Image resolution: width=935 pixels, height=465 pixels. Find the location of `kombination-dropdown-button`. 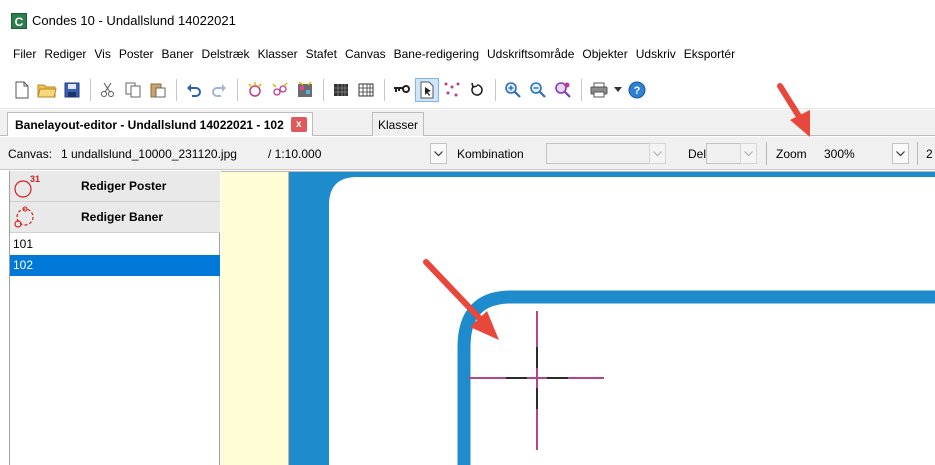

kombination-dropdown-button is located at coordinates (657, 153).